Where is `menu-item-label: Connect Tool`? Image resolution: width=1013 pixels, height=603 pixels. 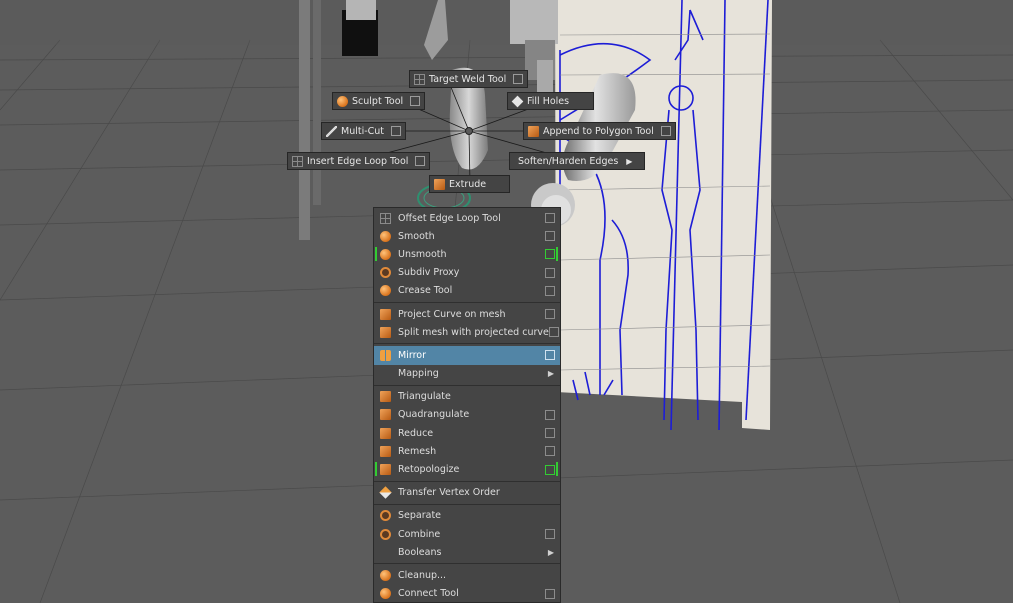 menu-item-label: Connect Tool is located at coordinates (428, 594).